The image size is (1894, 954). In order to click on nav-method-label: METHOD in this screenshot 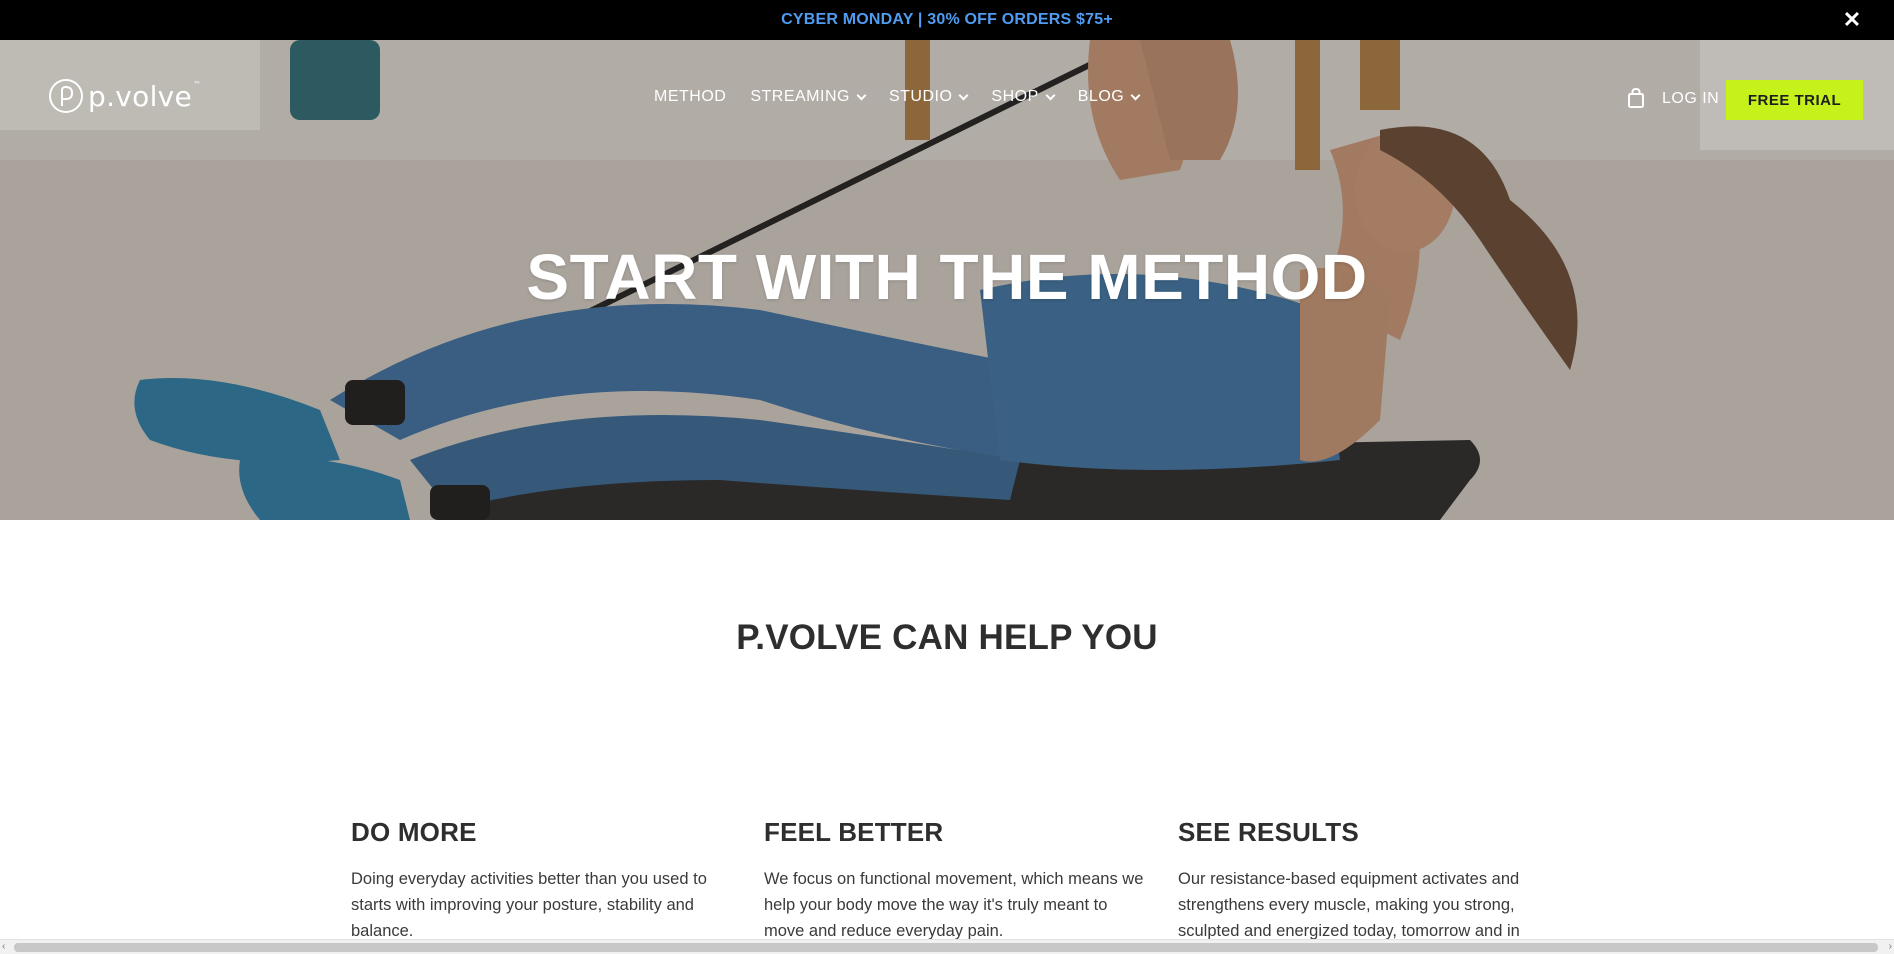, I will do `click(690, 96)`.